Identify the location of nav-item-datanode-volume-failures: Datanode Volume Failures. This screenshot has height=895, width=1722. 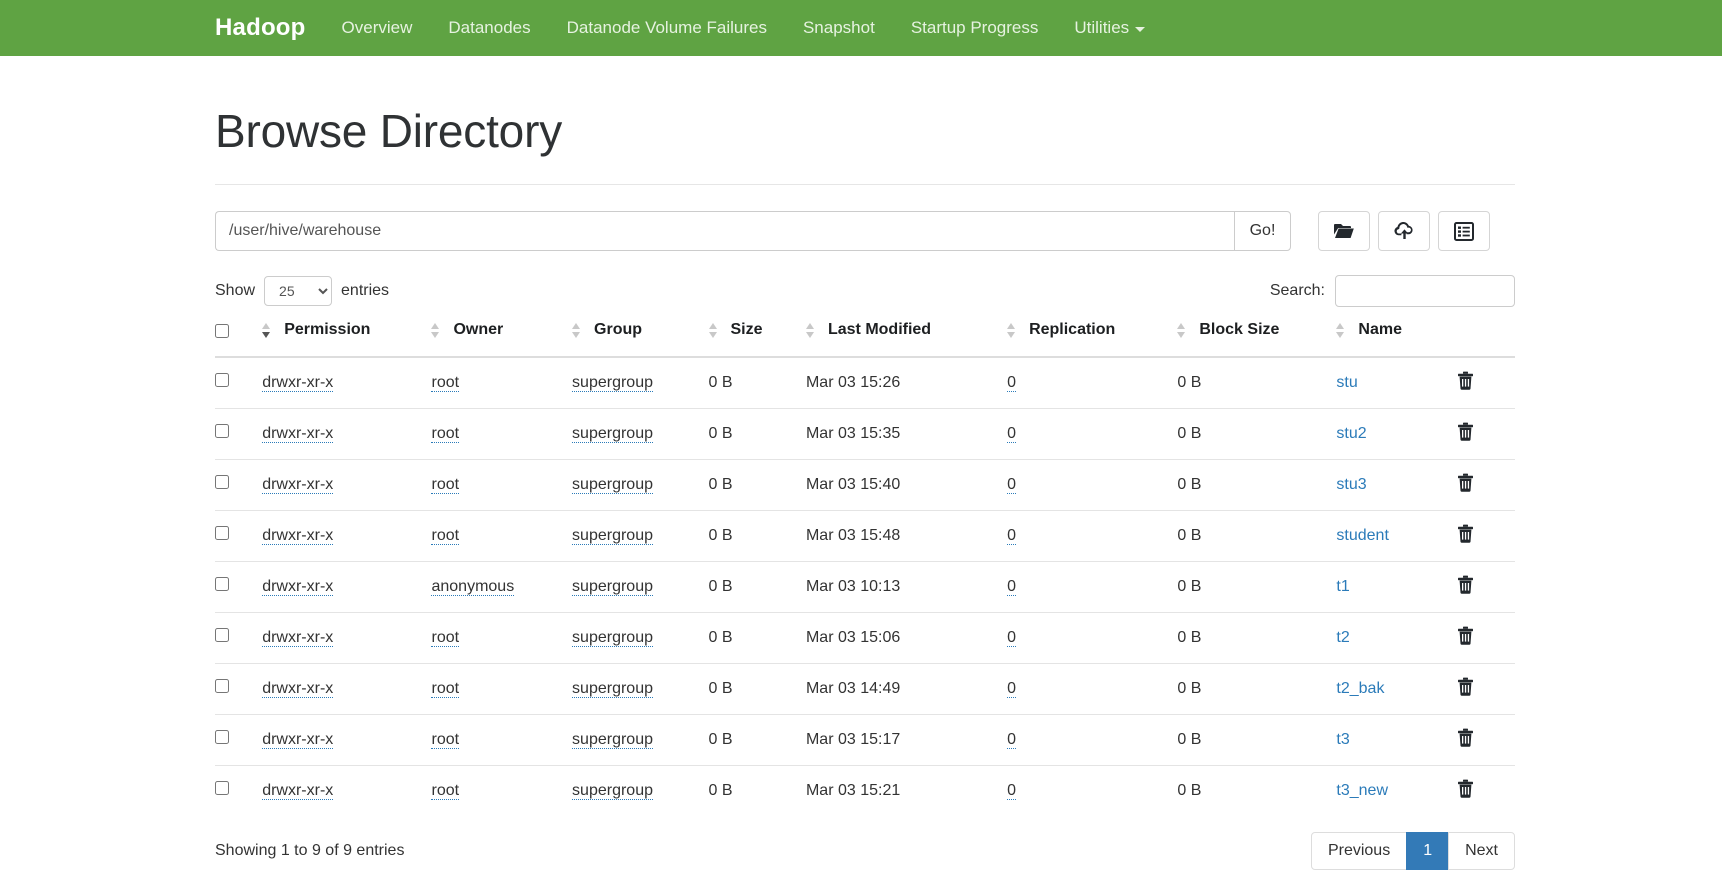
(667, 28).